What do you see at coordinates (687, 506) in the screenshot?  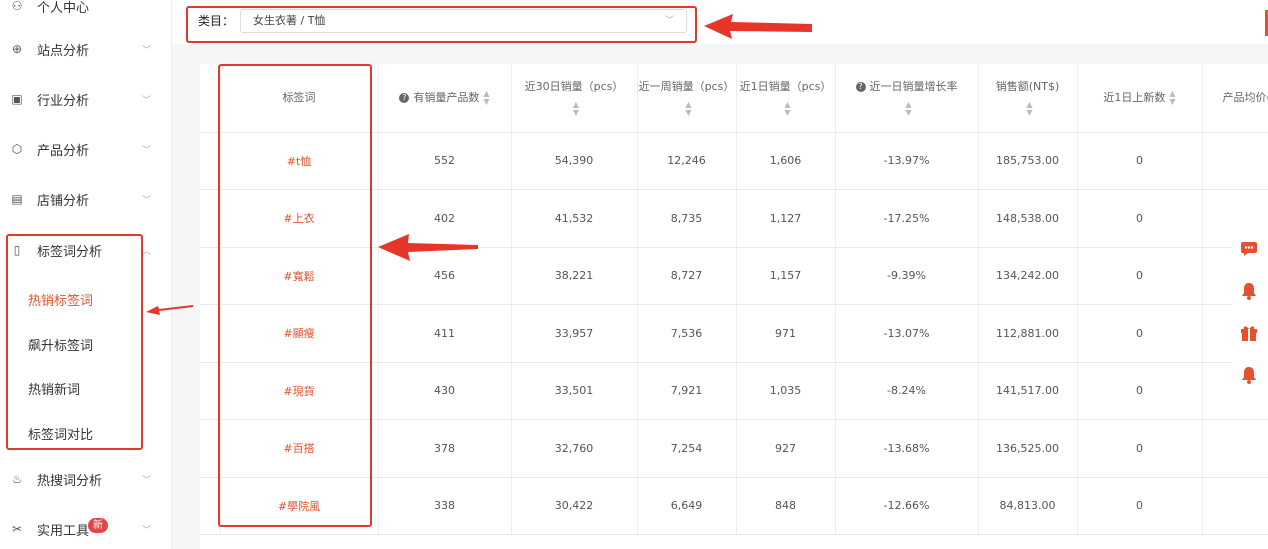 I see `table-cell: 6,649` at bounding box center [687, 506].